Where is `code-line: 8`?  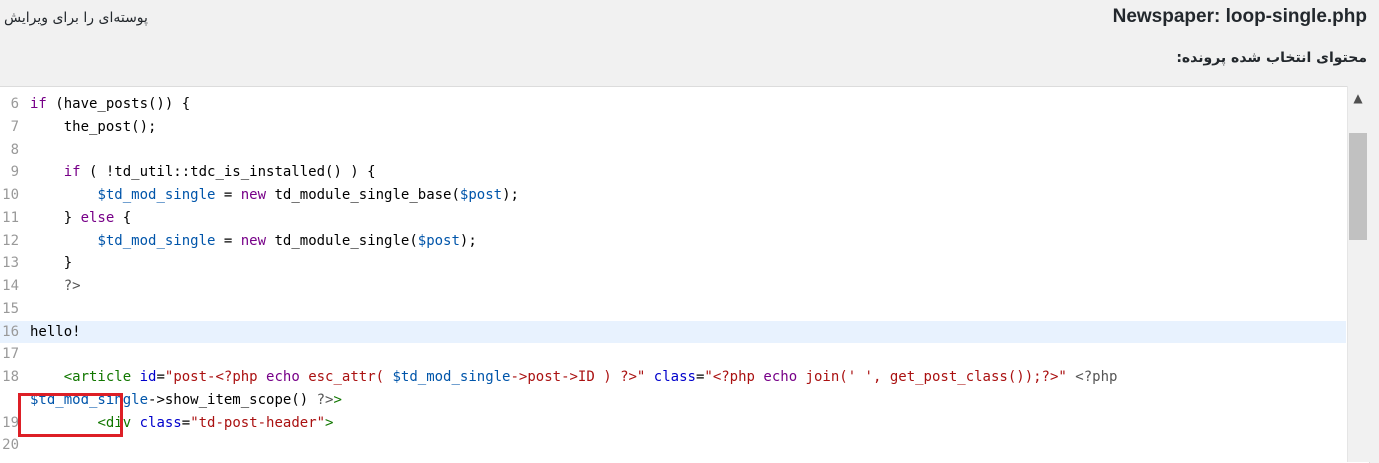
code-line: 8 is located at coordinates (673, 150).